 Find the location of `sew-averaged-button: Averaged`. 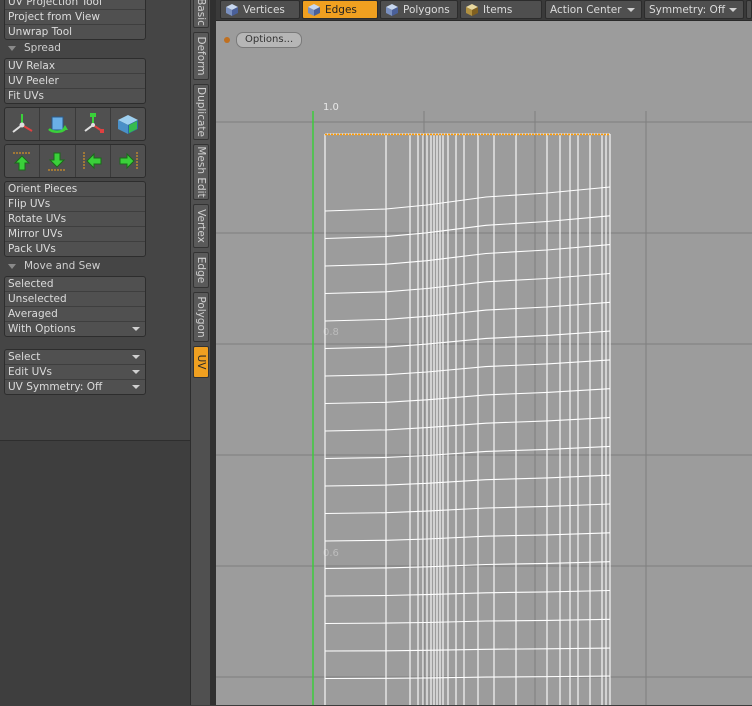

sew-averaged-button: Averaged is located at coordinates (75, 314).